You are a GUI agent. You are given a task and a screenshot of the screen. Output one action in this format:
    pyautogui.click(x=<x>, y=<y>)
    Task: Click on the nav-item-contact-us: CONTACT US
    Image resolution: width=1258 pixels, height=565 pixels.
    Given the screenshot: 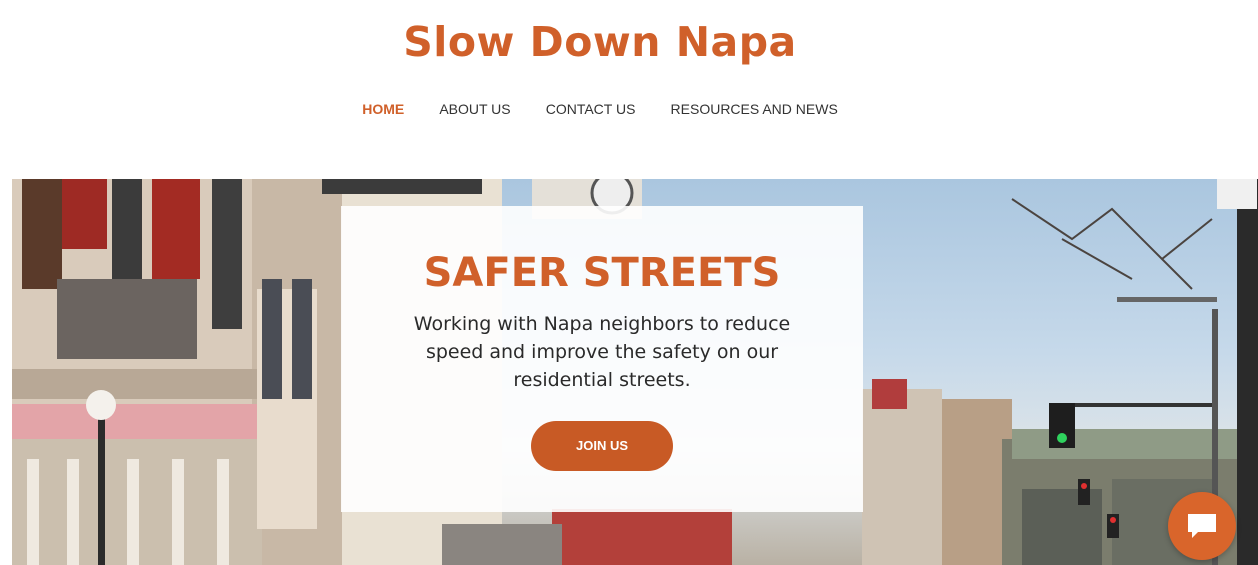 What is the action you would take?
    pyautogui.click(x=591, y=109)
    